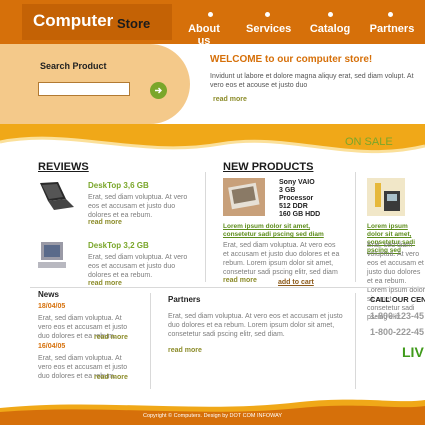 The height and width of the screenshot is (425, 425). I want to click on search-go-button, so click(158, 90).